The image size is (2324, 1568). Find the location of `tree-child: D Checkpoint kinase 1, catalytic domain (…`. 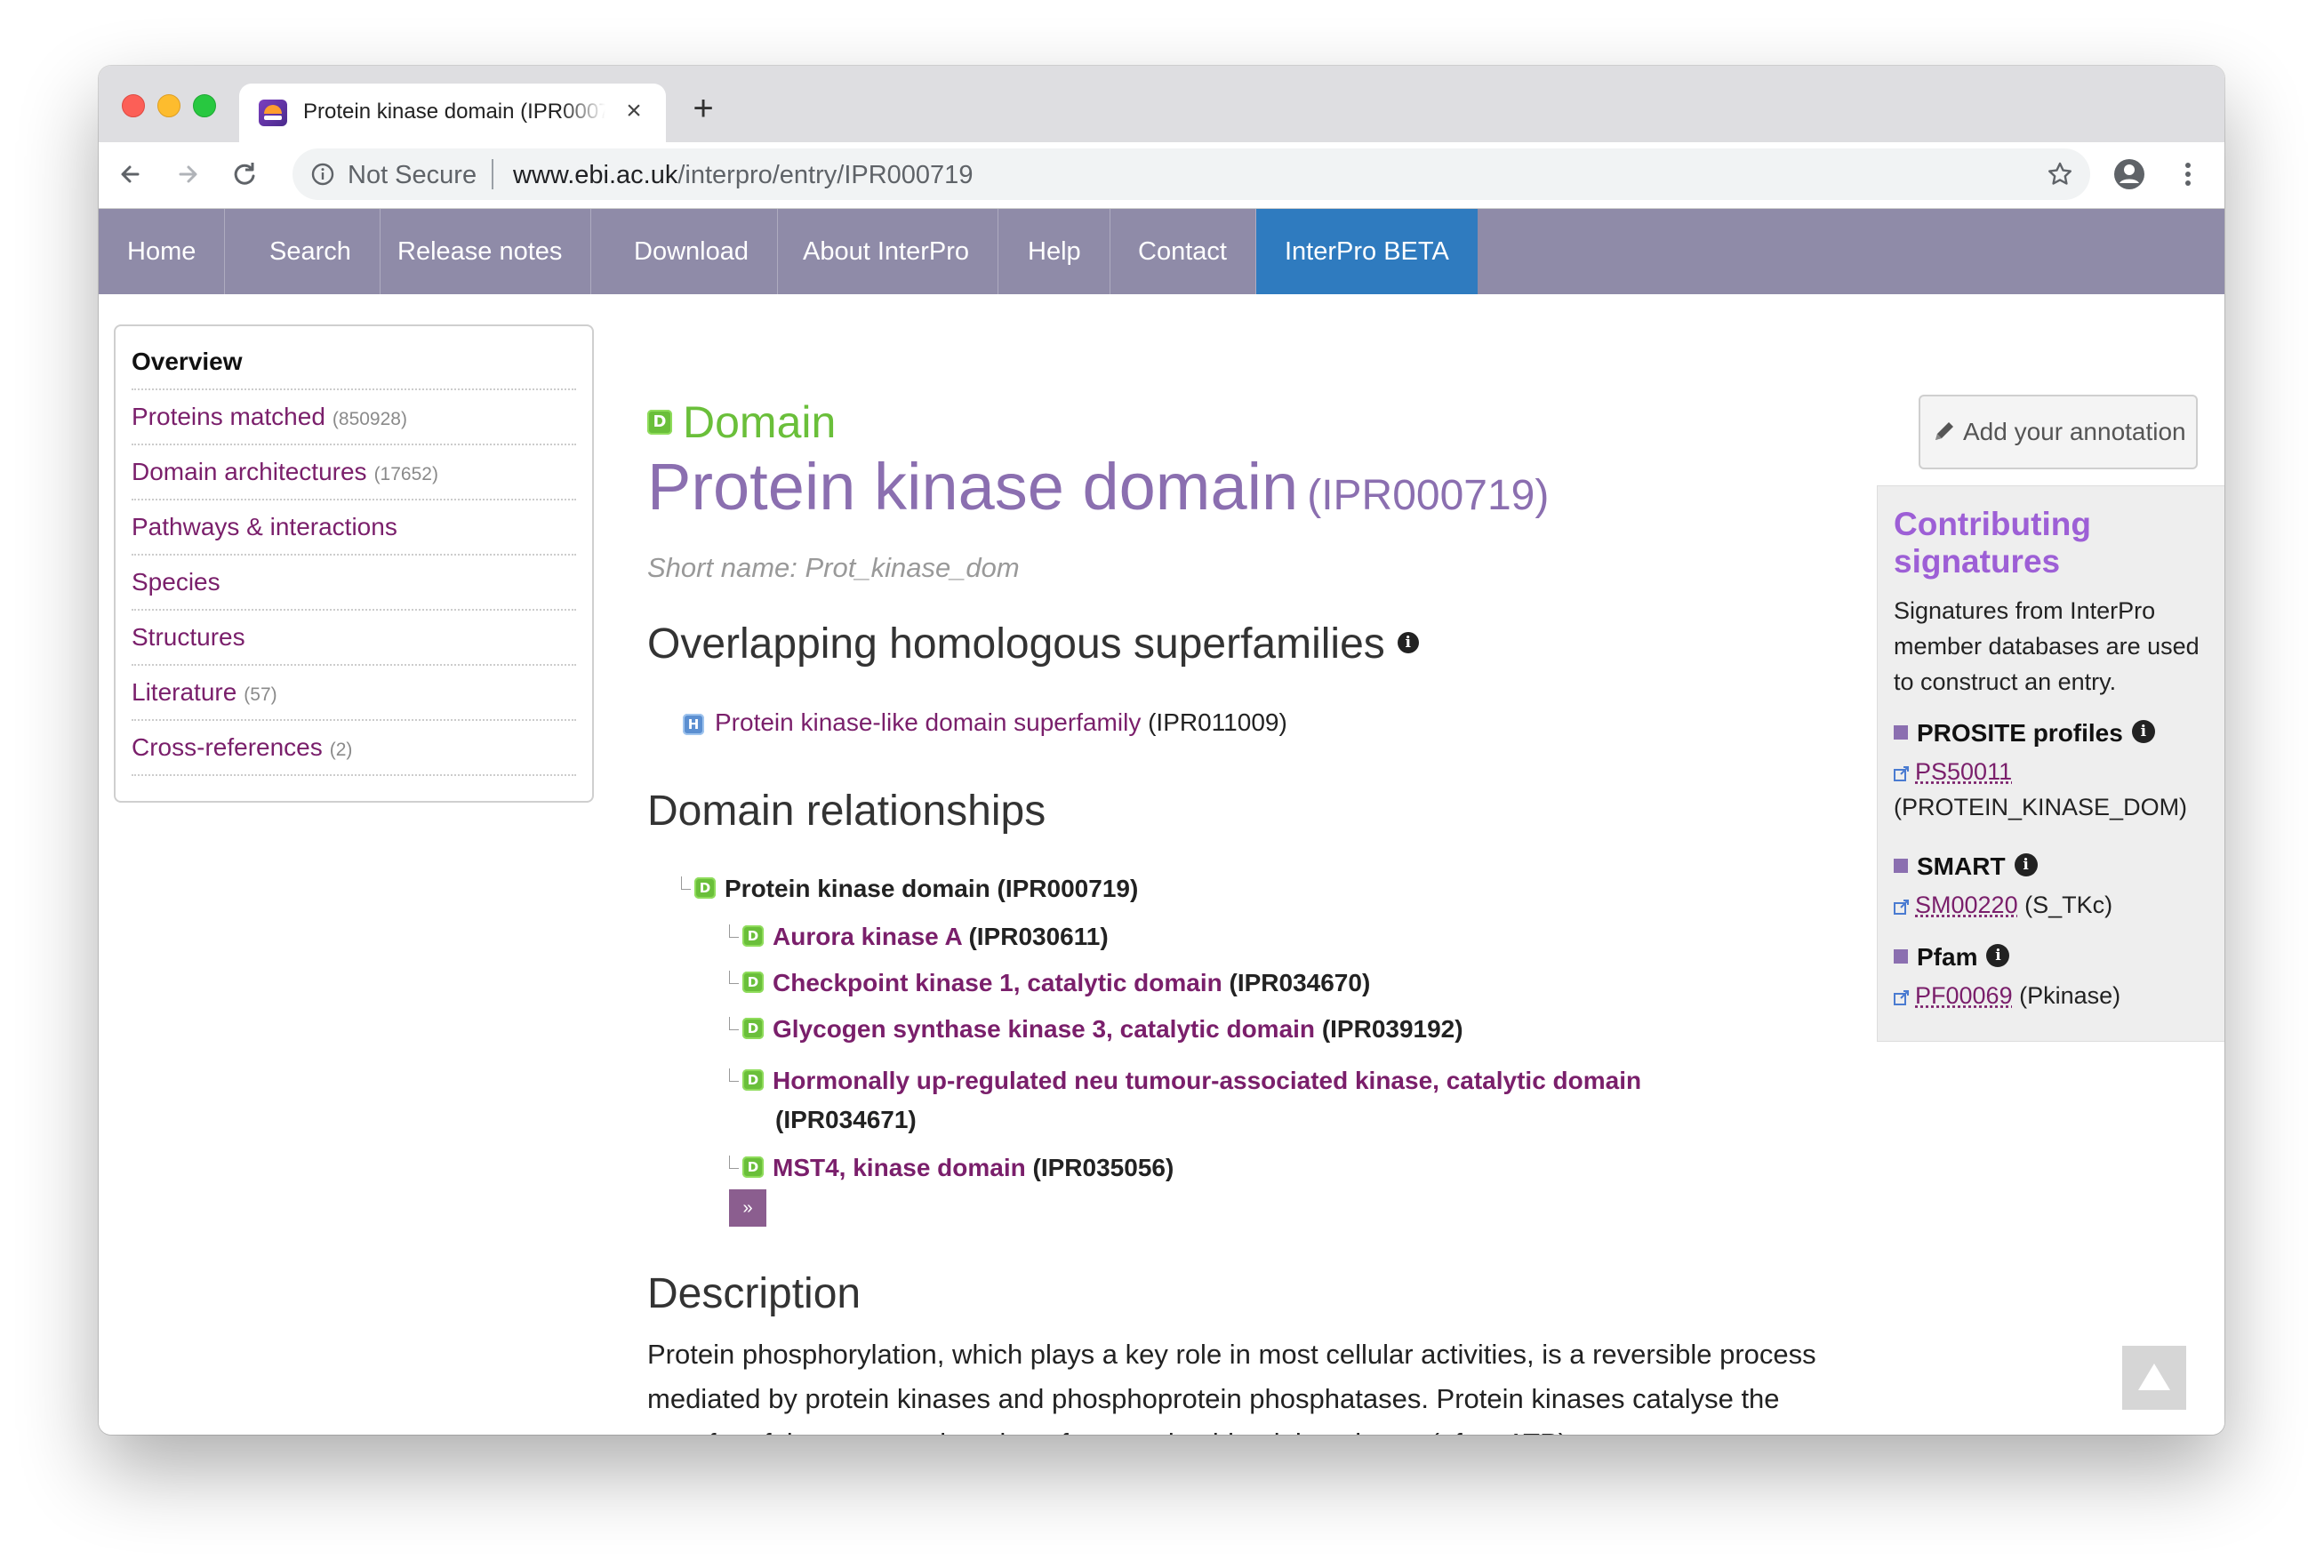

tree-child: D Checkpoint kinase 1, catalytic domain (… is located at coordinates (1049, 983).